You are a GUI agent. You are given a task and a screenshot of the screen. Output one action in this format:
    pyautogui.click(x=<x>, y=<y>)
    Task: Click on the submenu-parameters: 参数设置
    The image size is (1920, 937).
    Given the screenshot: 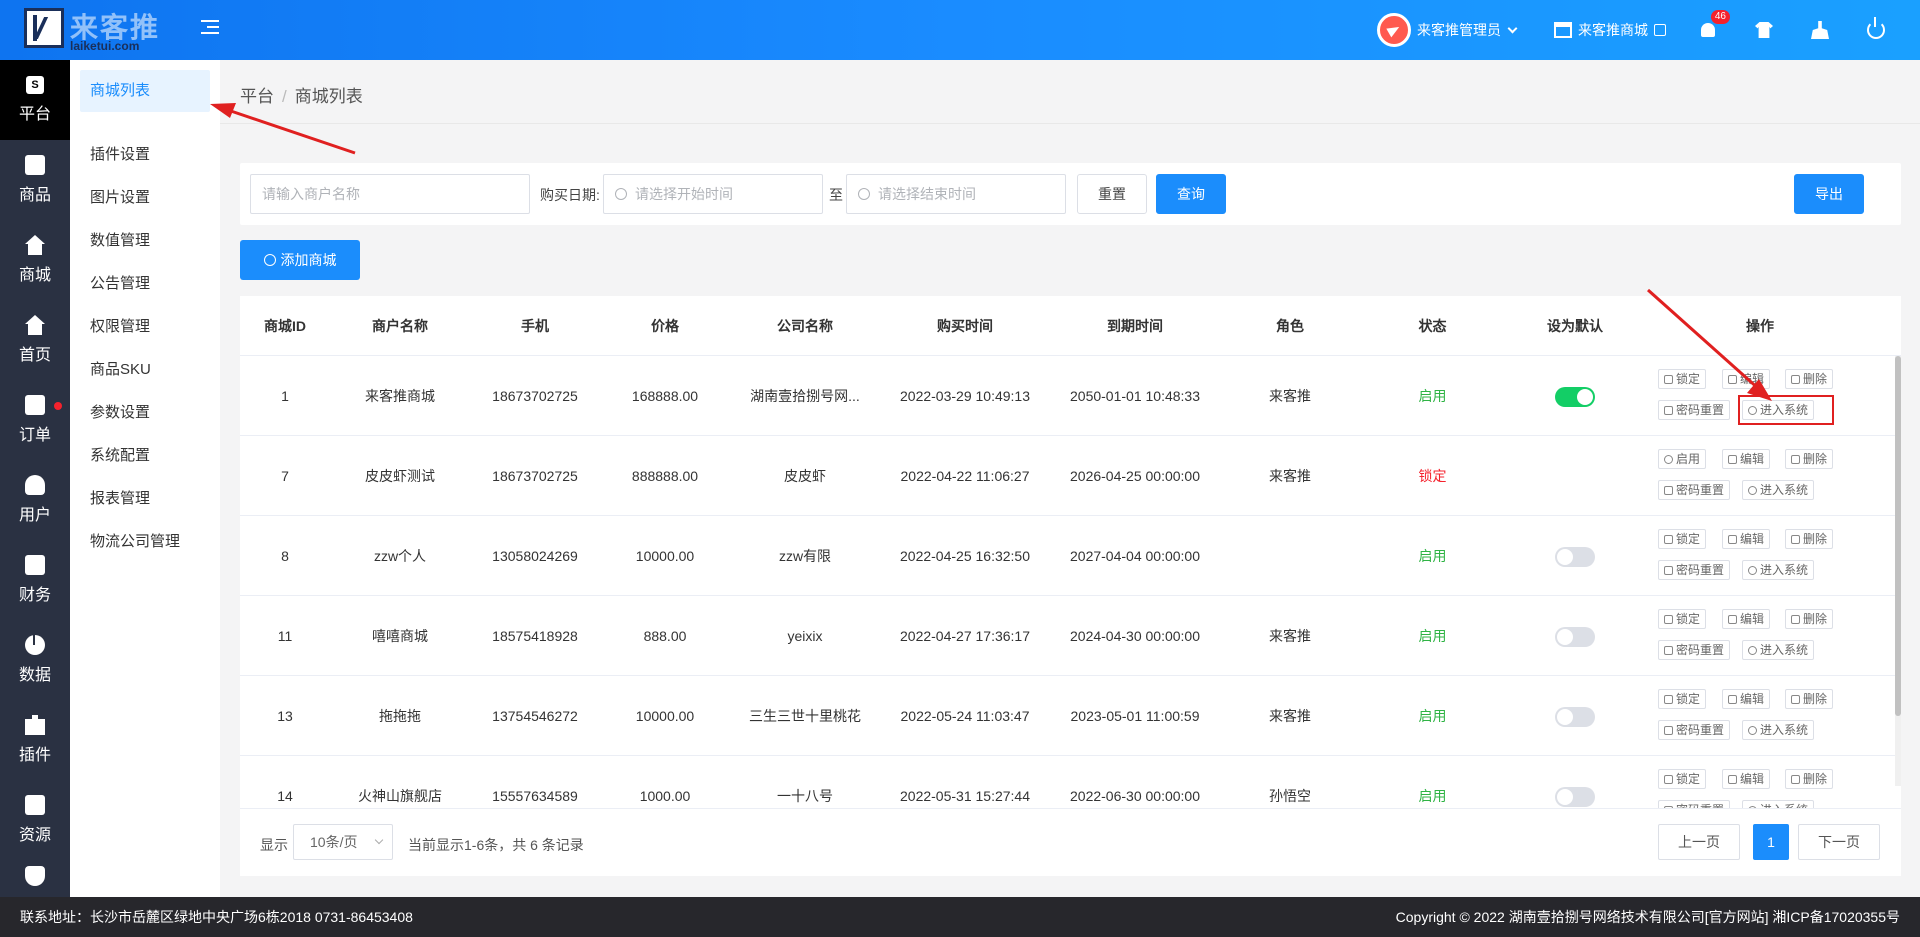 What is the action you would take?
    pyautogui.click(x=145, y=413)
    